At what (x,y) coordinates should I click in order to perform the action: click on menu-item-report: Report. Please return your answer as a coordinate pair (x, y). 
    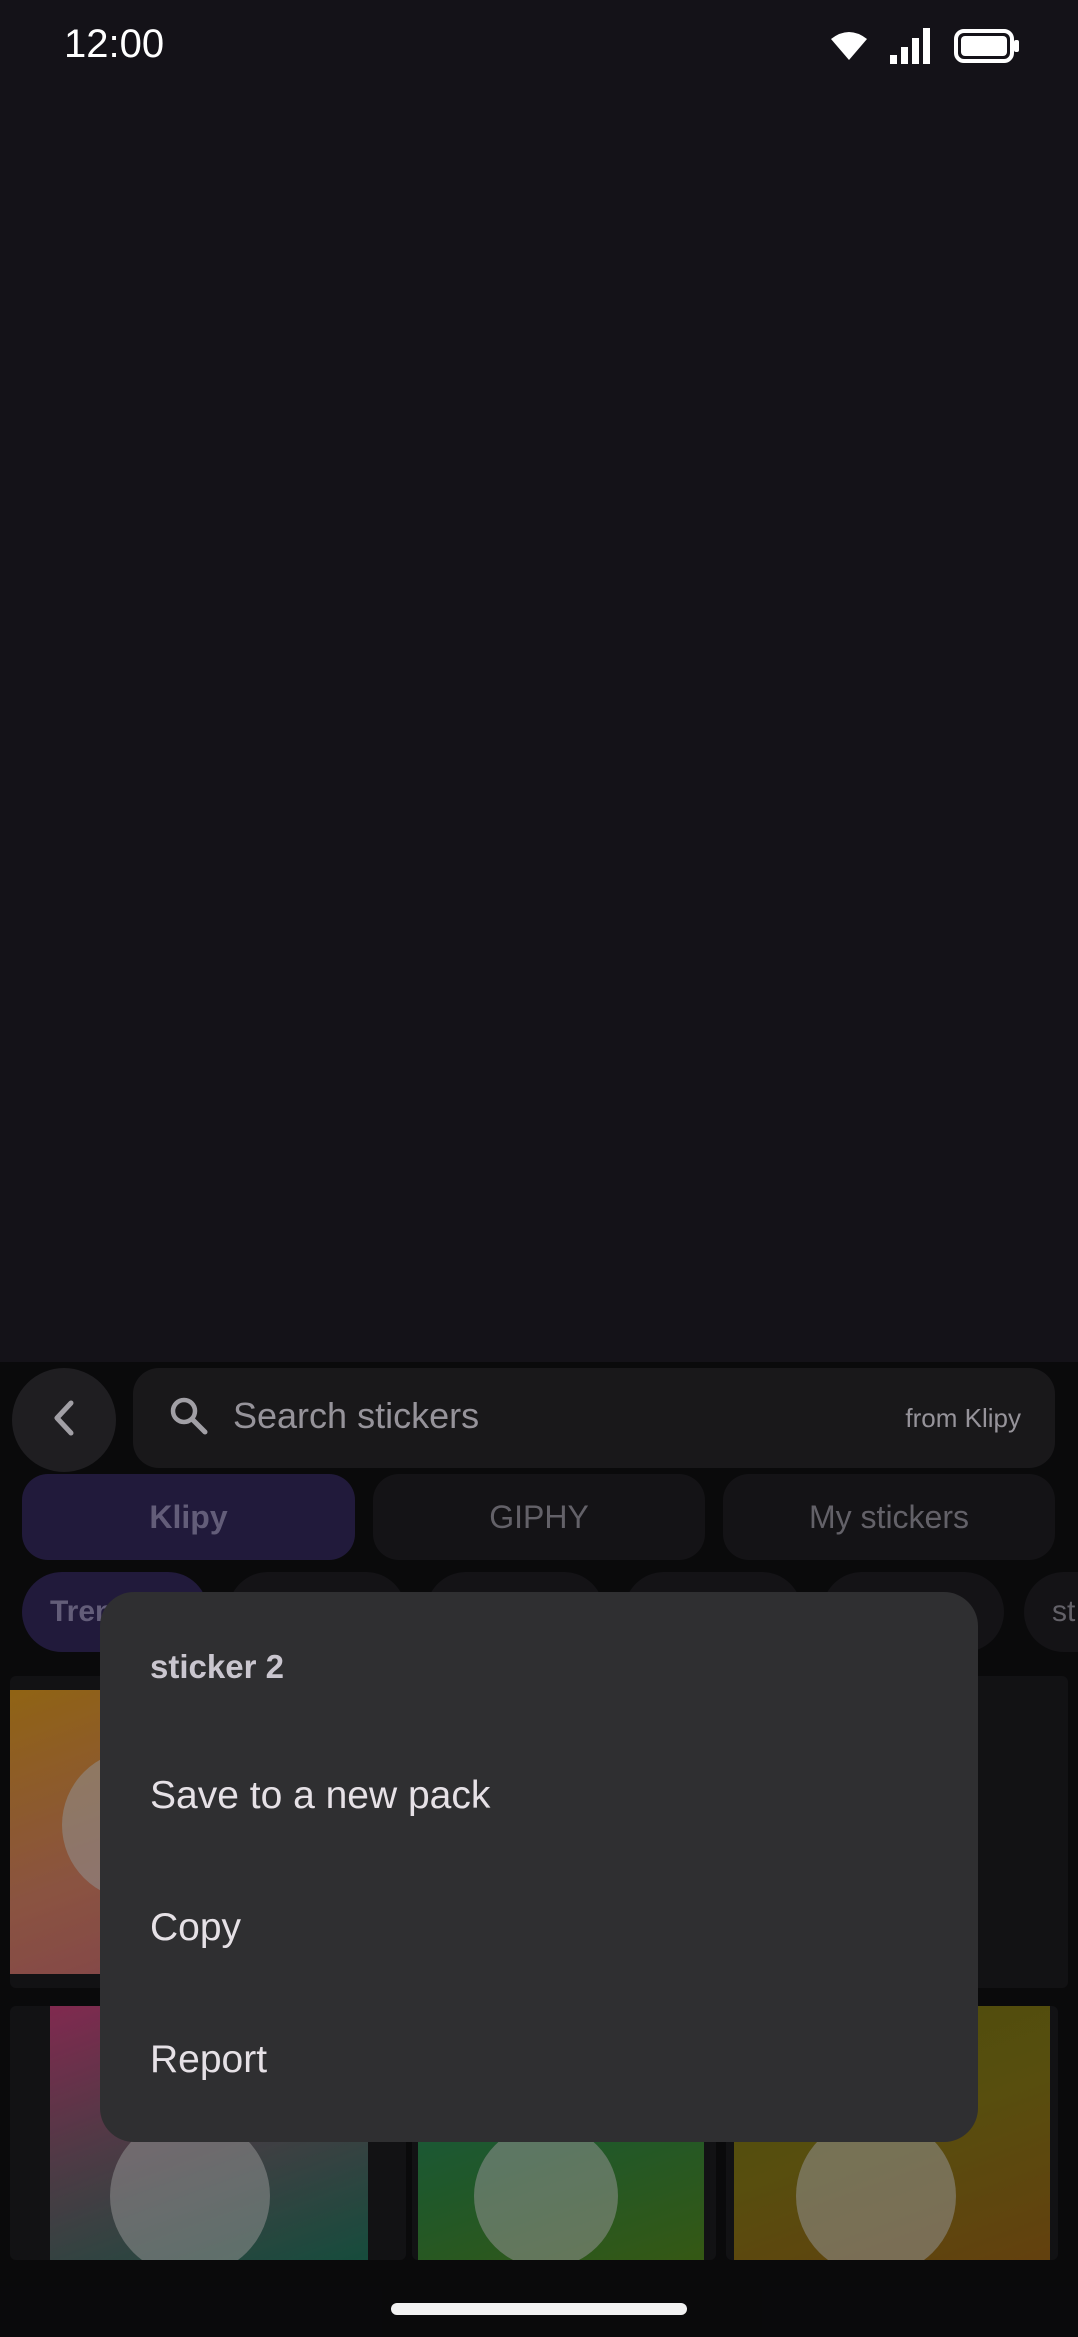
    Looking at the image, I should click on (539, 2060).